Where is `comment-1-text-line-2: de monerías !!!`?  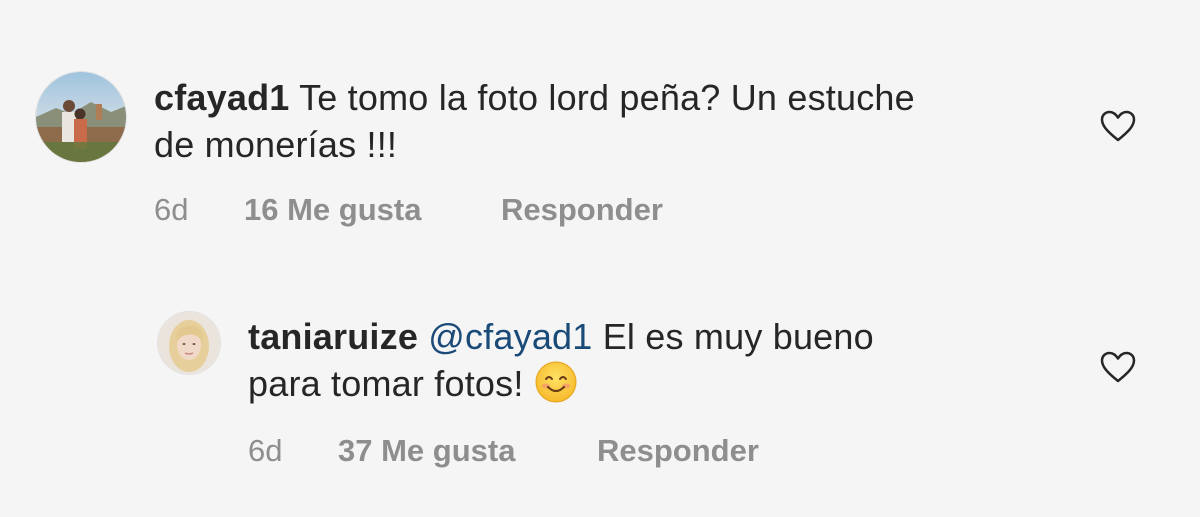
comment-1-text-line-2: de monerías !!! is located at coordinates (276, 144).